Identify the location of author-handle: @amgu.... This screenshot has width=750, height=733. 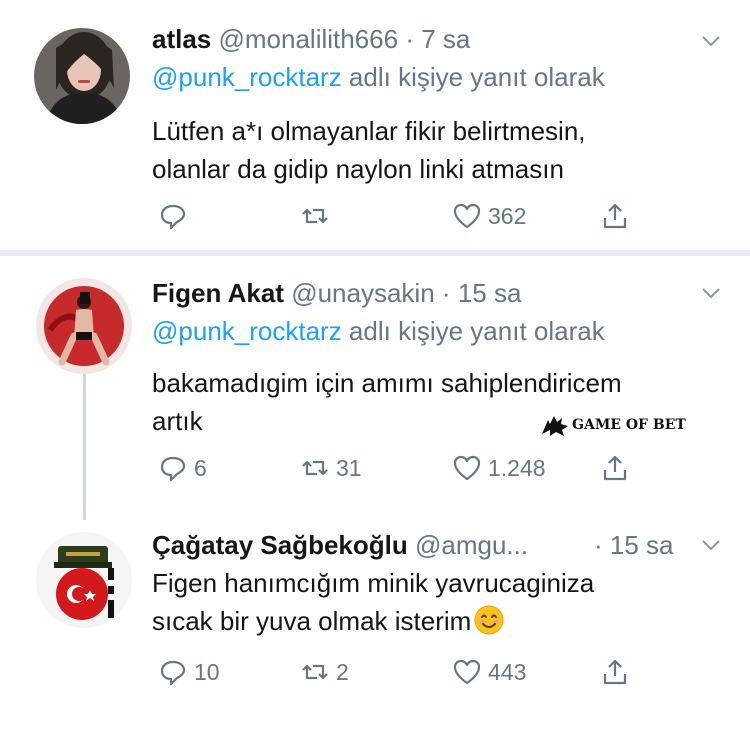
(471, 545).